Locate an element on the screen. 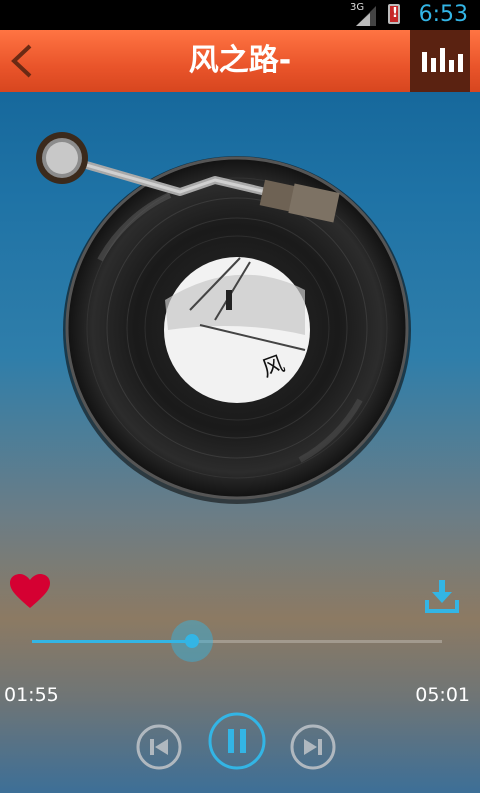 The image size is (480, 793). album-art: 风 is located at coordinates (237, 330).